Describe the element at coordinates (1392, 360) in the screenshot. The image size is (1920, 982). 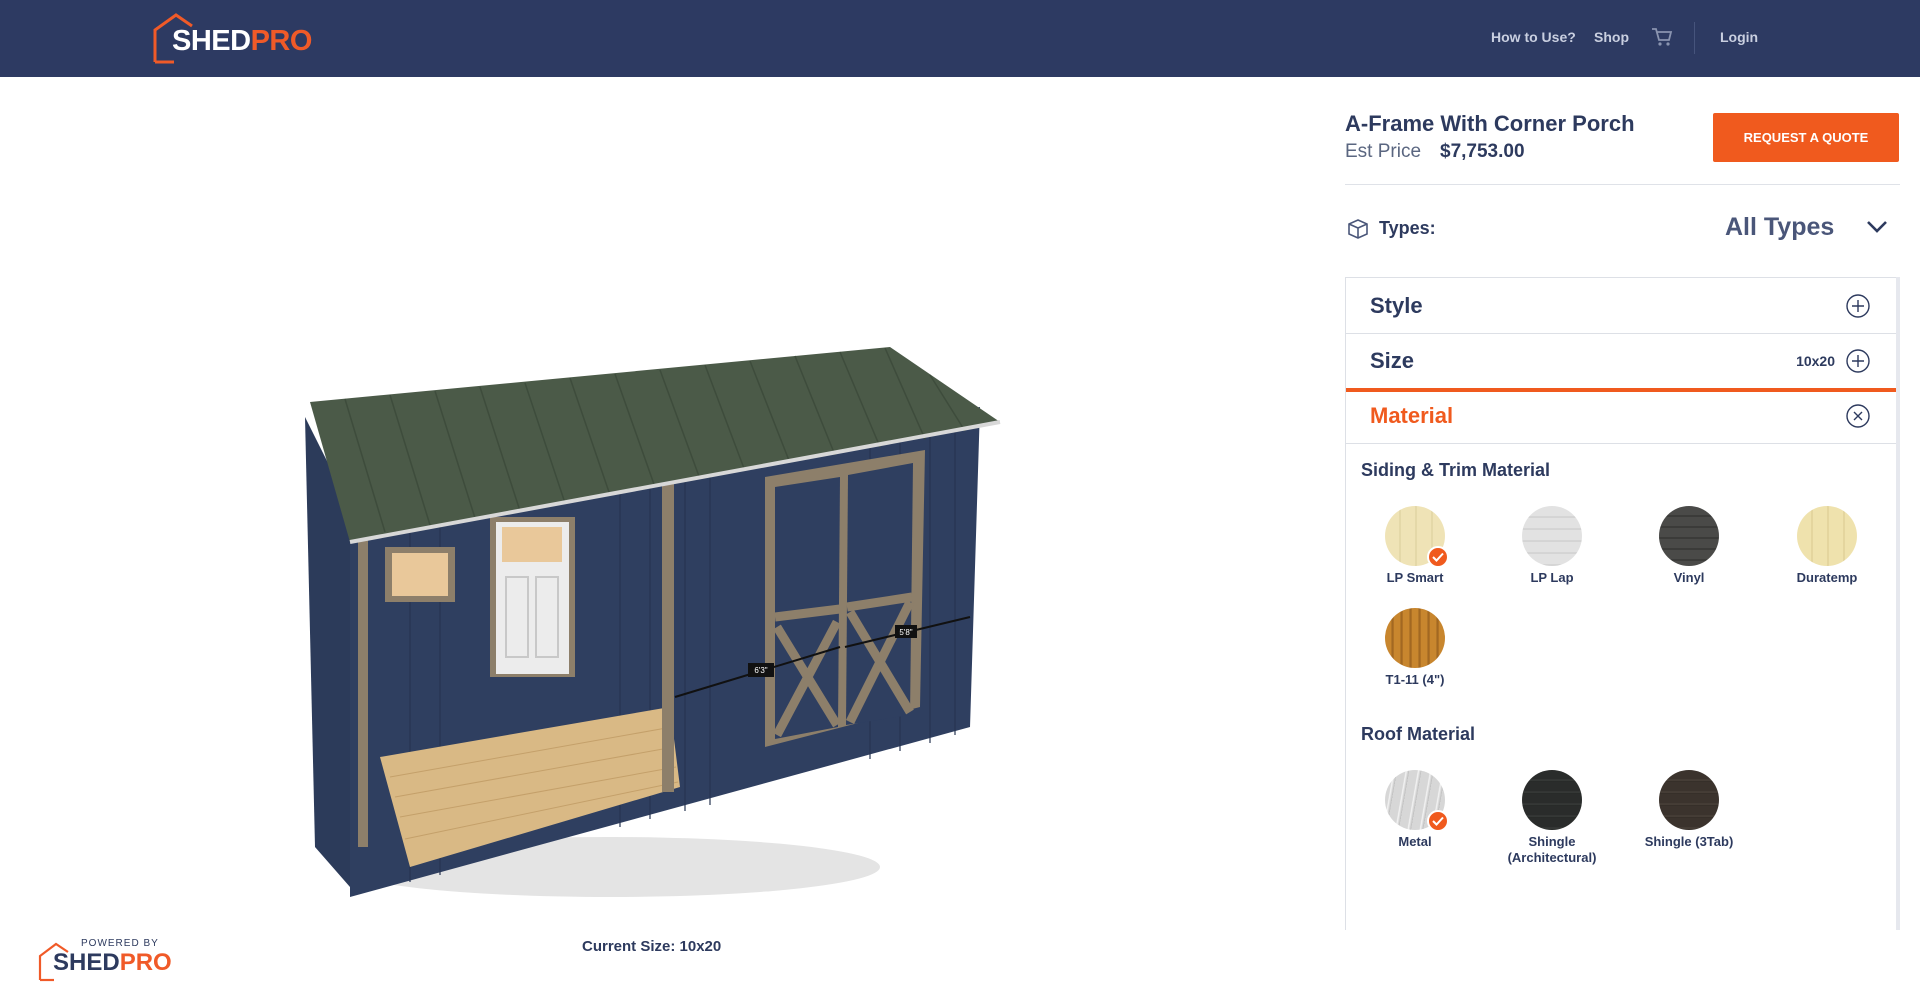
I see `accordion-size-title: Size` at that location.